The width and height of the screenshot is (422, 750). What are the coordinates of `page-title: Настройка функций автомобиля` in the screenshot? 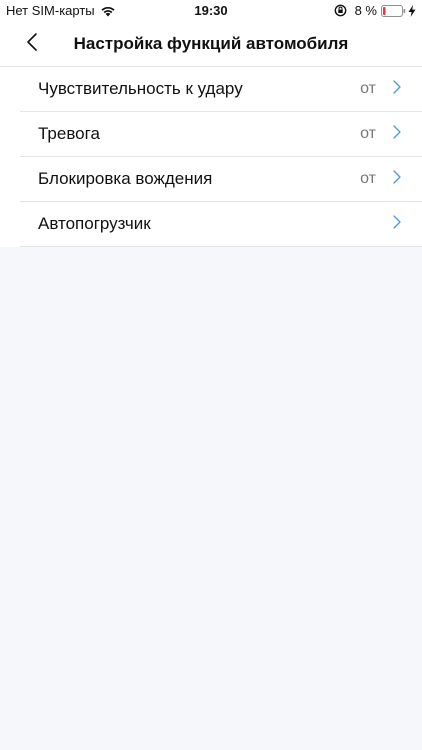 It's located at (211, 43).